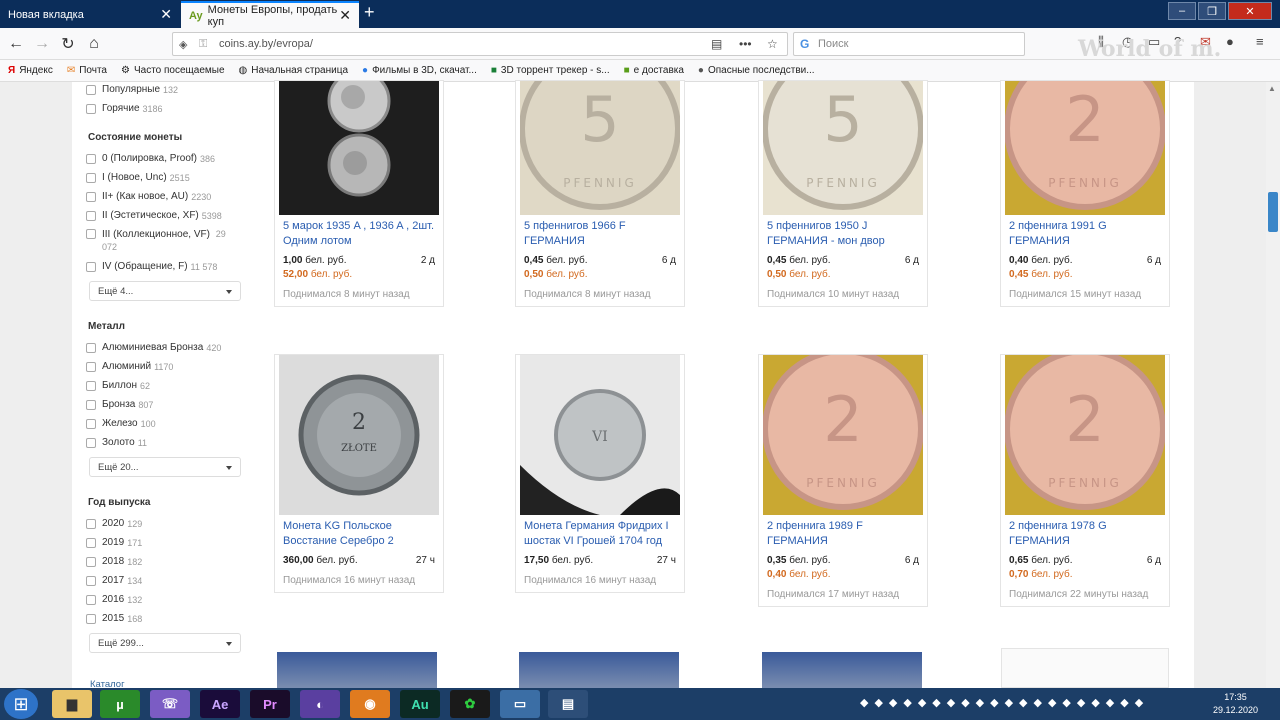 This screenshot has height=720, width=1280. Describe the element at coordinates (166, 90) in the screenshot. I see `filter-popular: Популярные 132` at that location.